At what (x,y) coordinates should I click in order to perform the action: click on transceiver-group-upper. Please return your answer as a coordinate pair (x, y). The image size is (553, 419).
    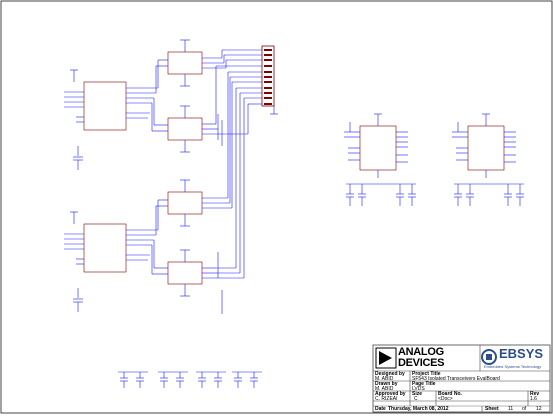
    Looking at the image, I should click on (145, 104).